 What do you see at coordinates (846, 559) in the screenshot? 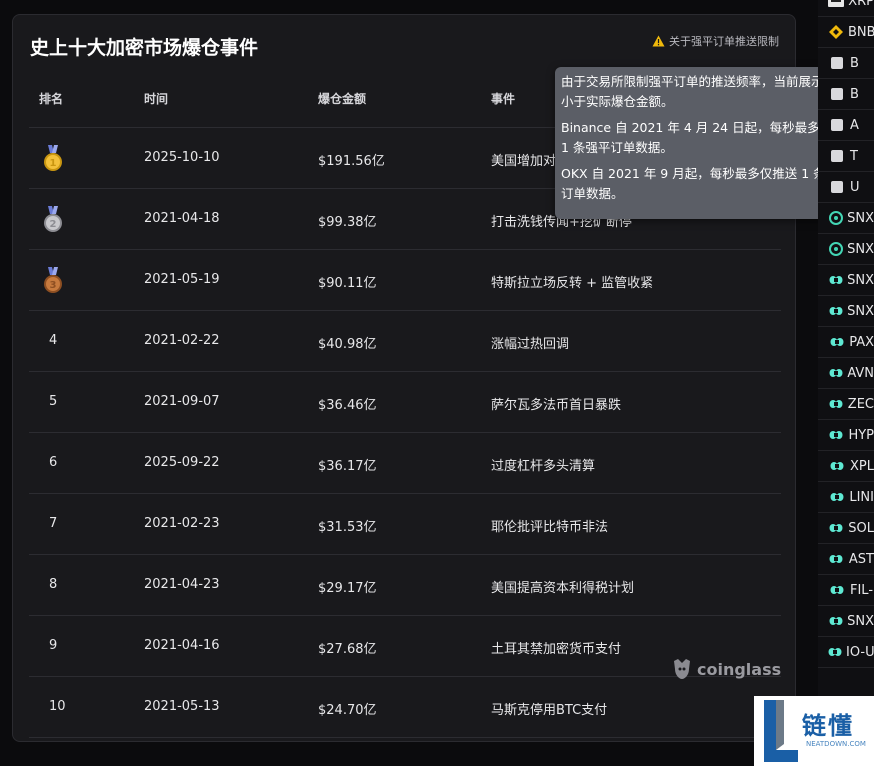
I see `sidebar-coin-item: AST` at bounding box center [846, 559].